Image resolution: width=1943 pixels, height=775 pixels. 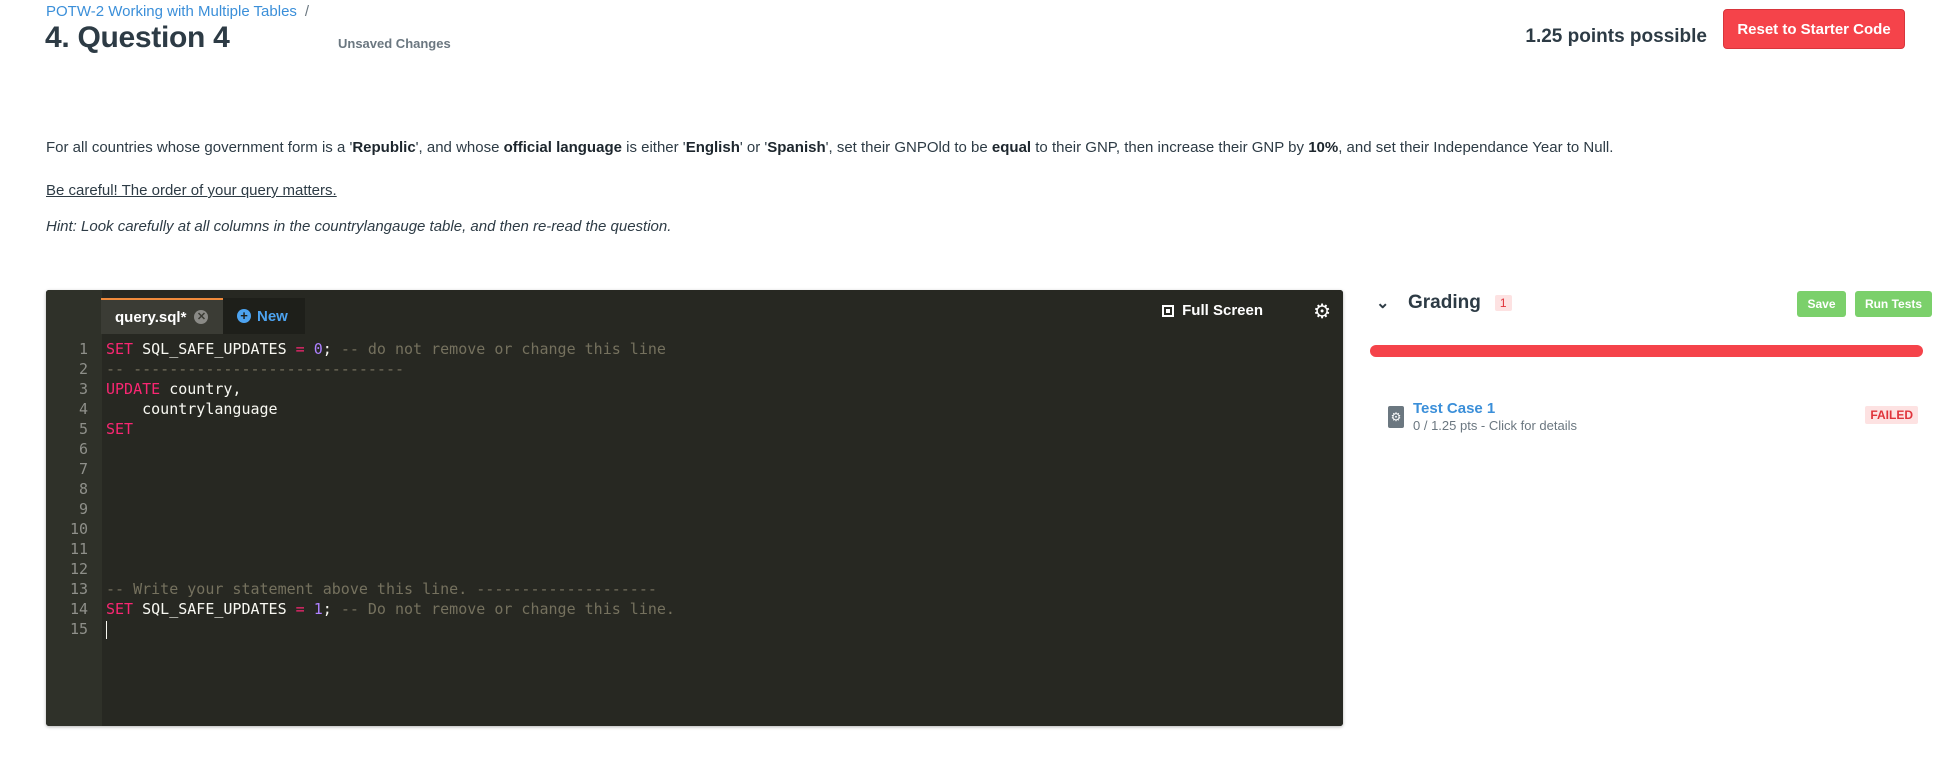 I want to click on grading-title: Grading, so click(x=1444, y=302).